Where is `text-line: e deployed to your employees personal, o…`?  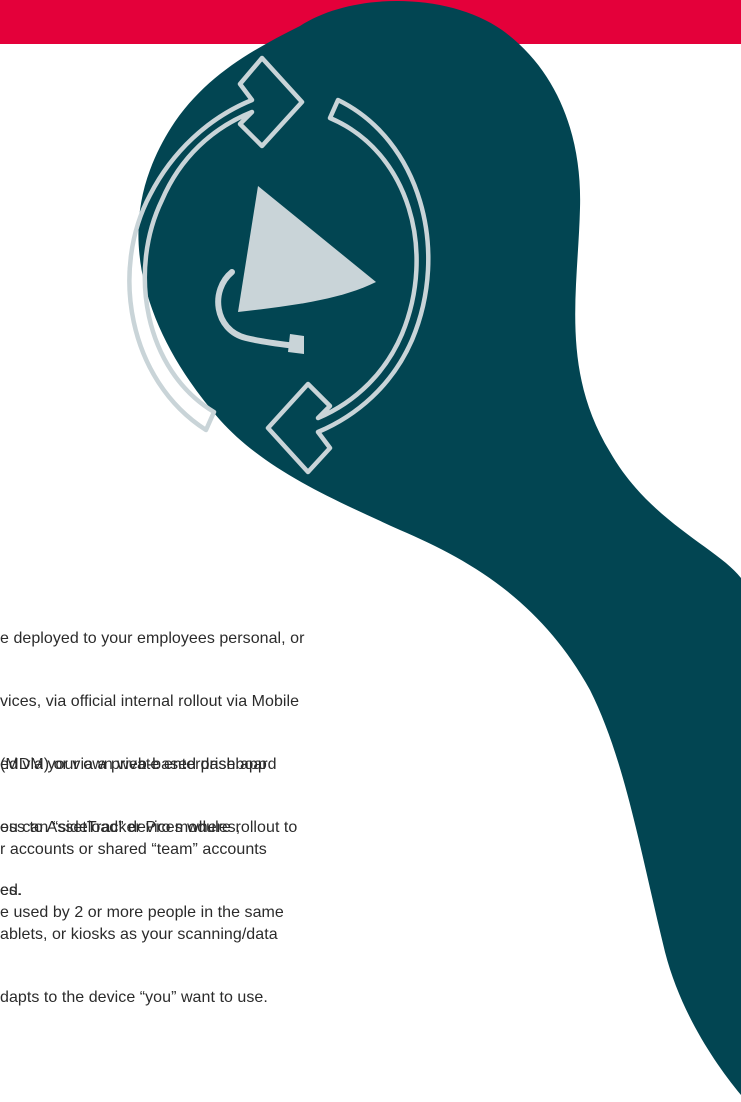 text-line: e deployed to your employees personal, o… is located at coordinates (152, 638).